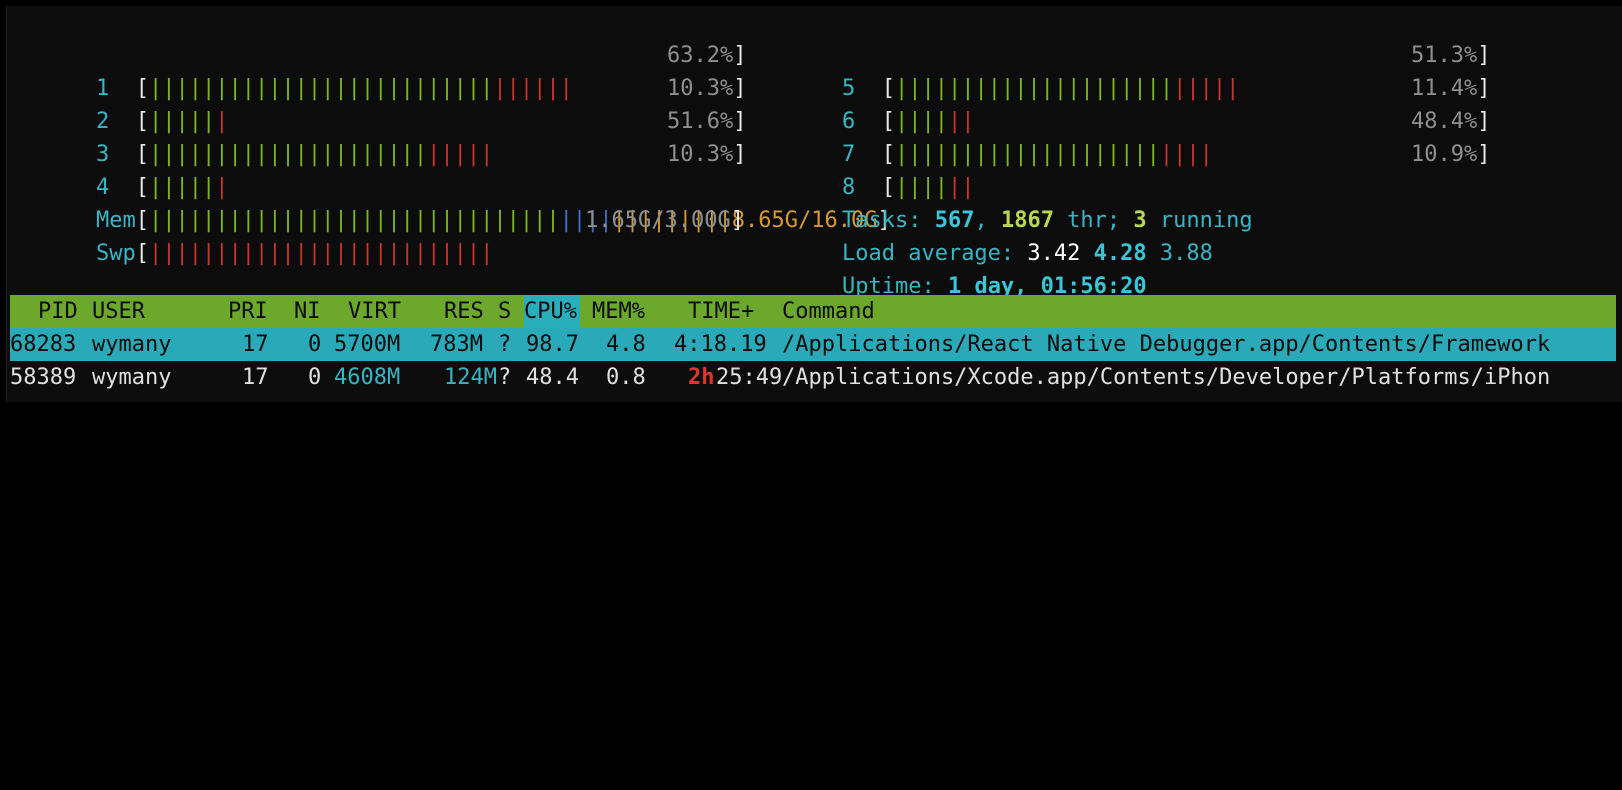 This screenshot has width=1622, height=790. Describe the element at coordinates (248, 311) in the screenshot. I see `col-pri: PRI` at that location.